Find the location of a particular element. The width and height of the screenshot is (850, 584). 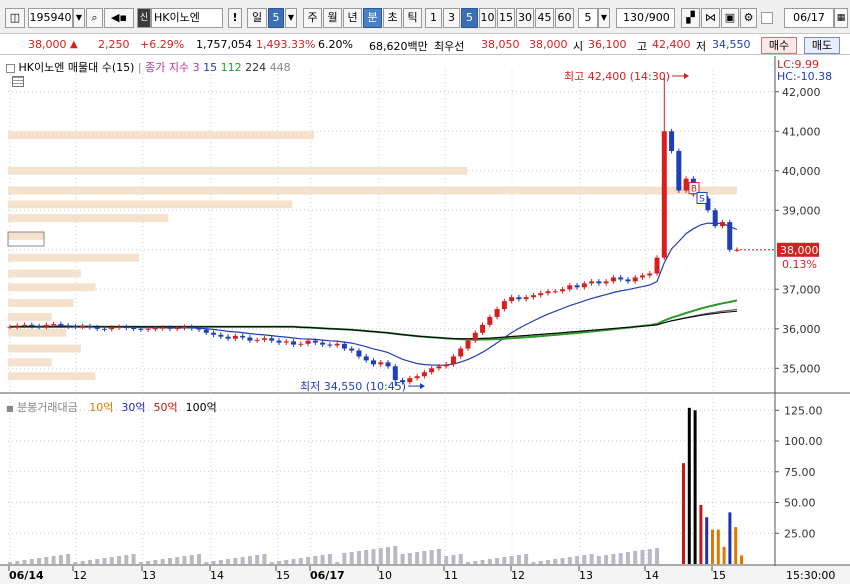

grid-table-icon is located at coordinates (18, 81).